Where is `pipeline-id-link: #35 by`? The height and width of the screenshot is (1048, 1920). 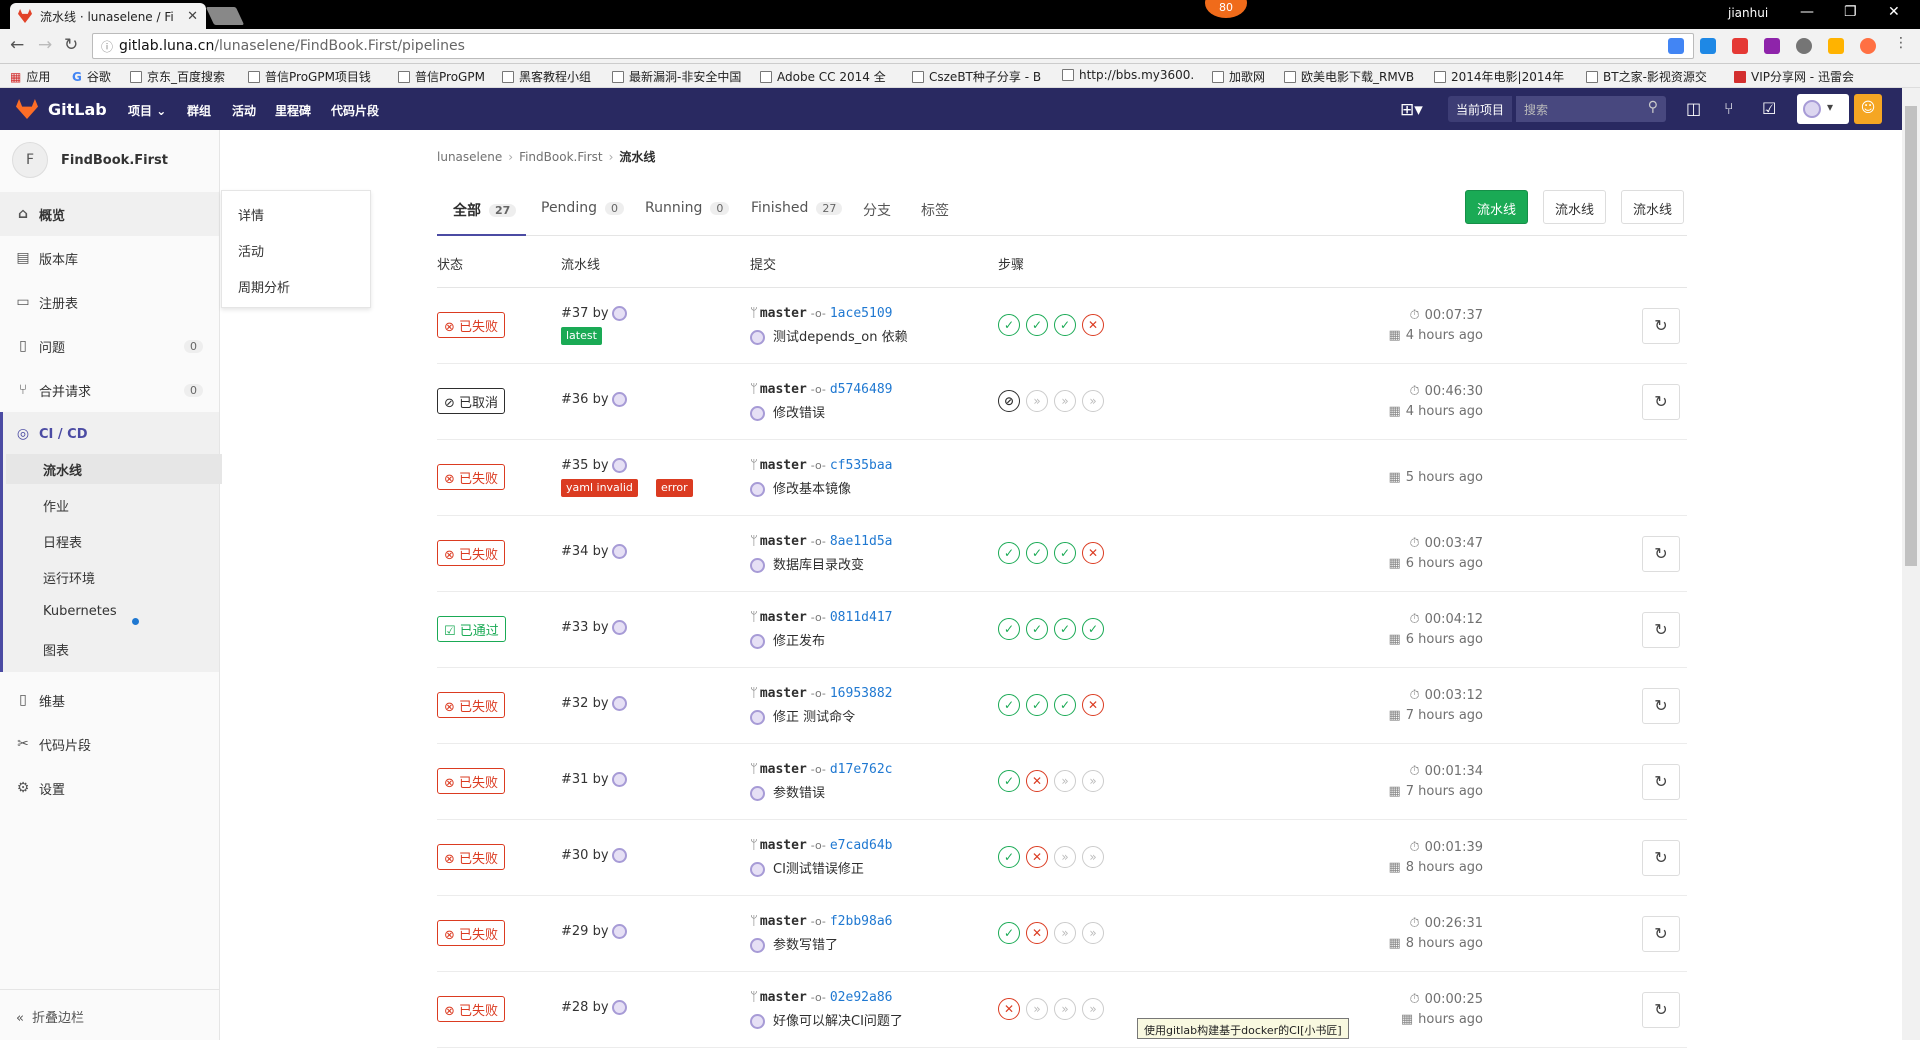
pipeline-id-link: #35 by is located at coordinates (594, 465).